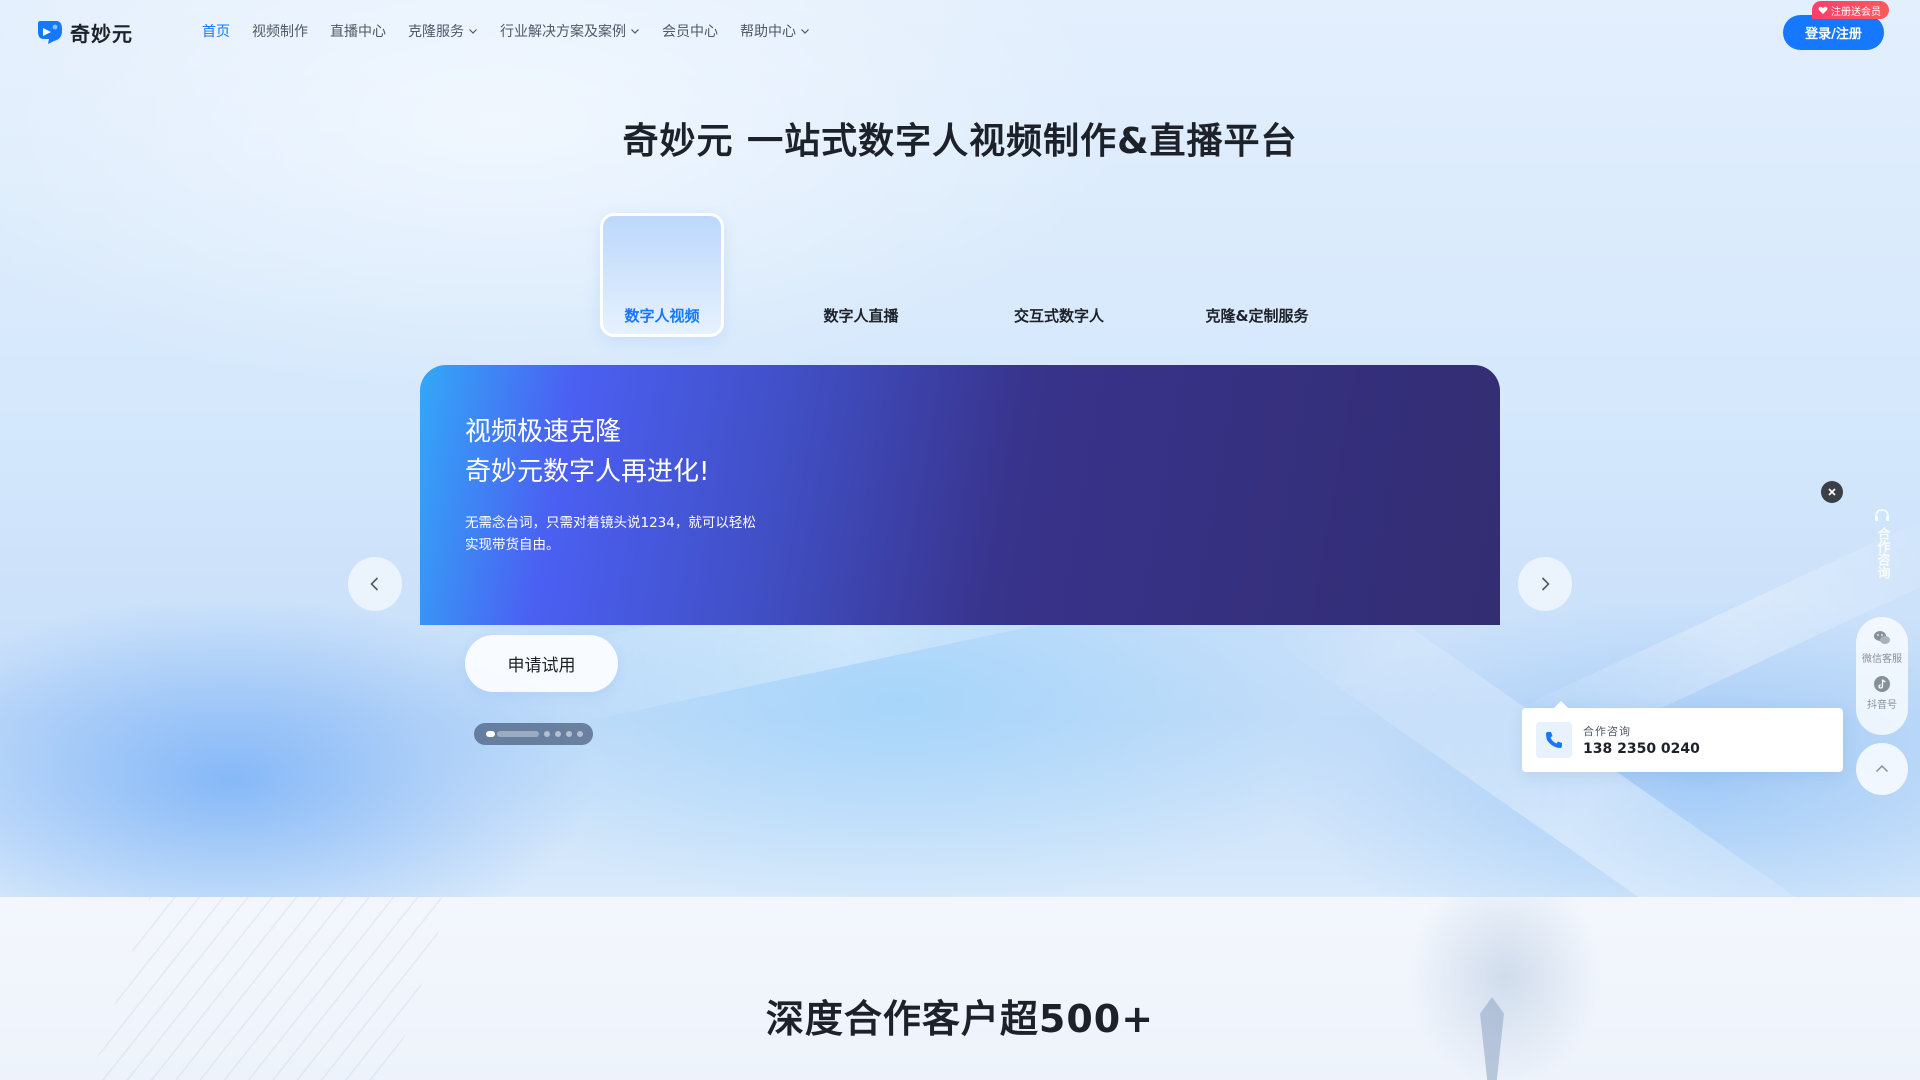 This screenshot has width=1920, height=1080. I want to click on banner-headline-1: 视频极速克隆, so click(543, 432).